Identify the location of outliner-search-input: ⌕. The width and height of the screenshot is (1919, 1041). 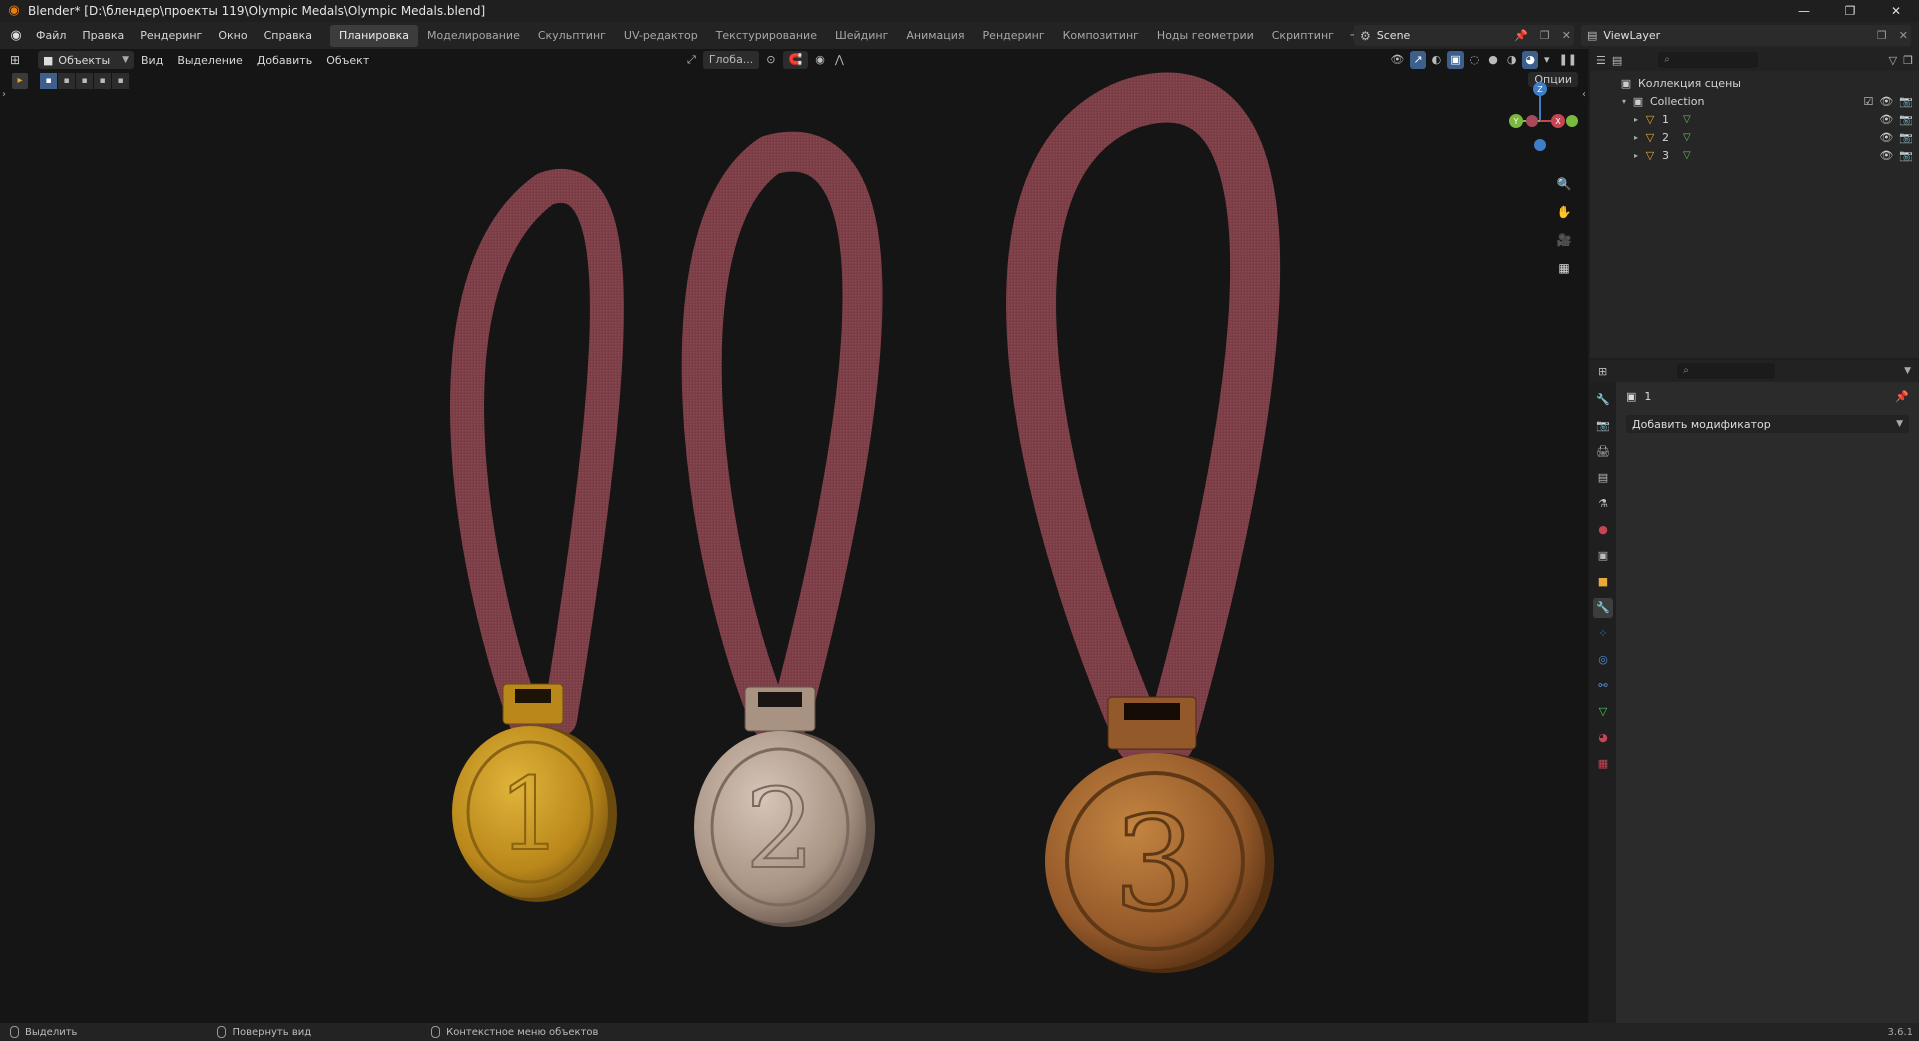
(1708, 60).